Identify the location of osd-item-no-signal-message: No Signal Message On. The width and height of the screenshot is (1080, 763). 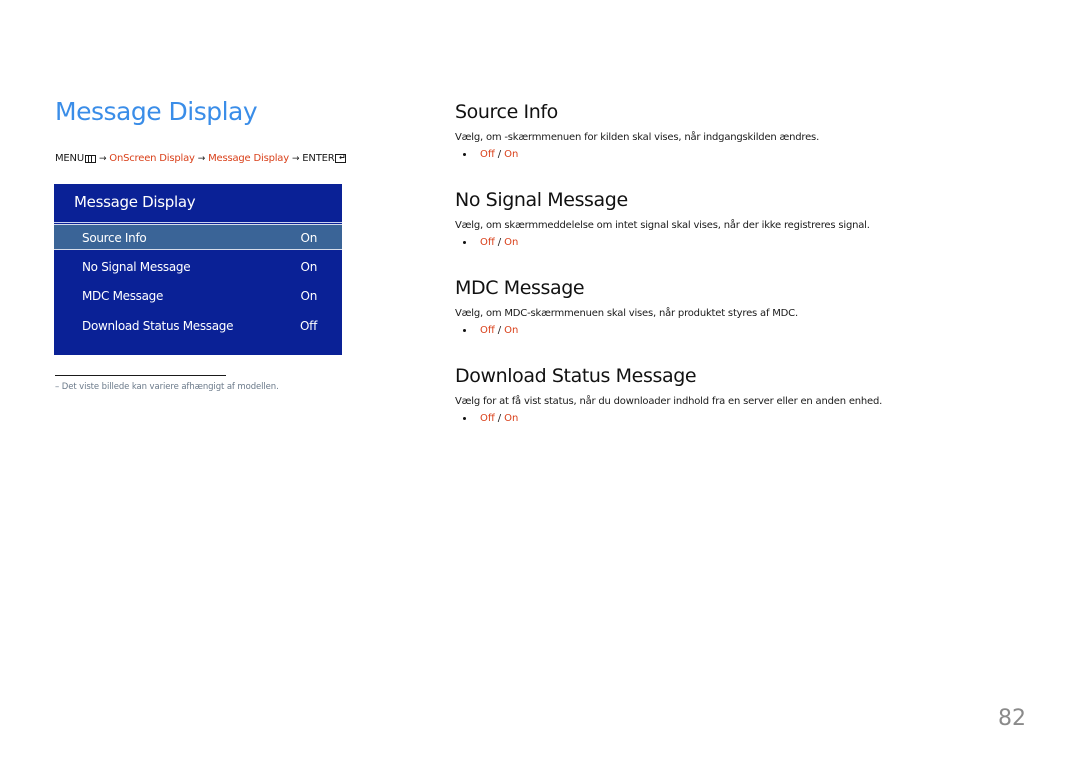
(198, 267).